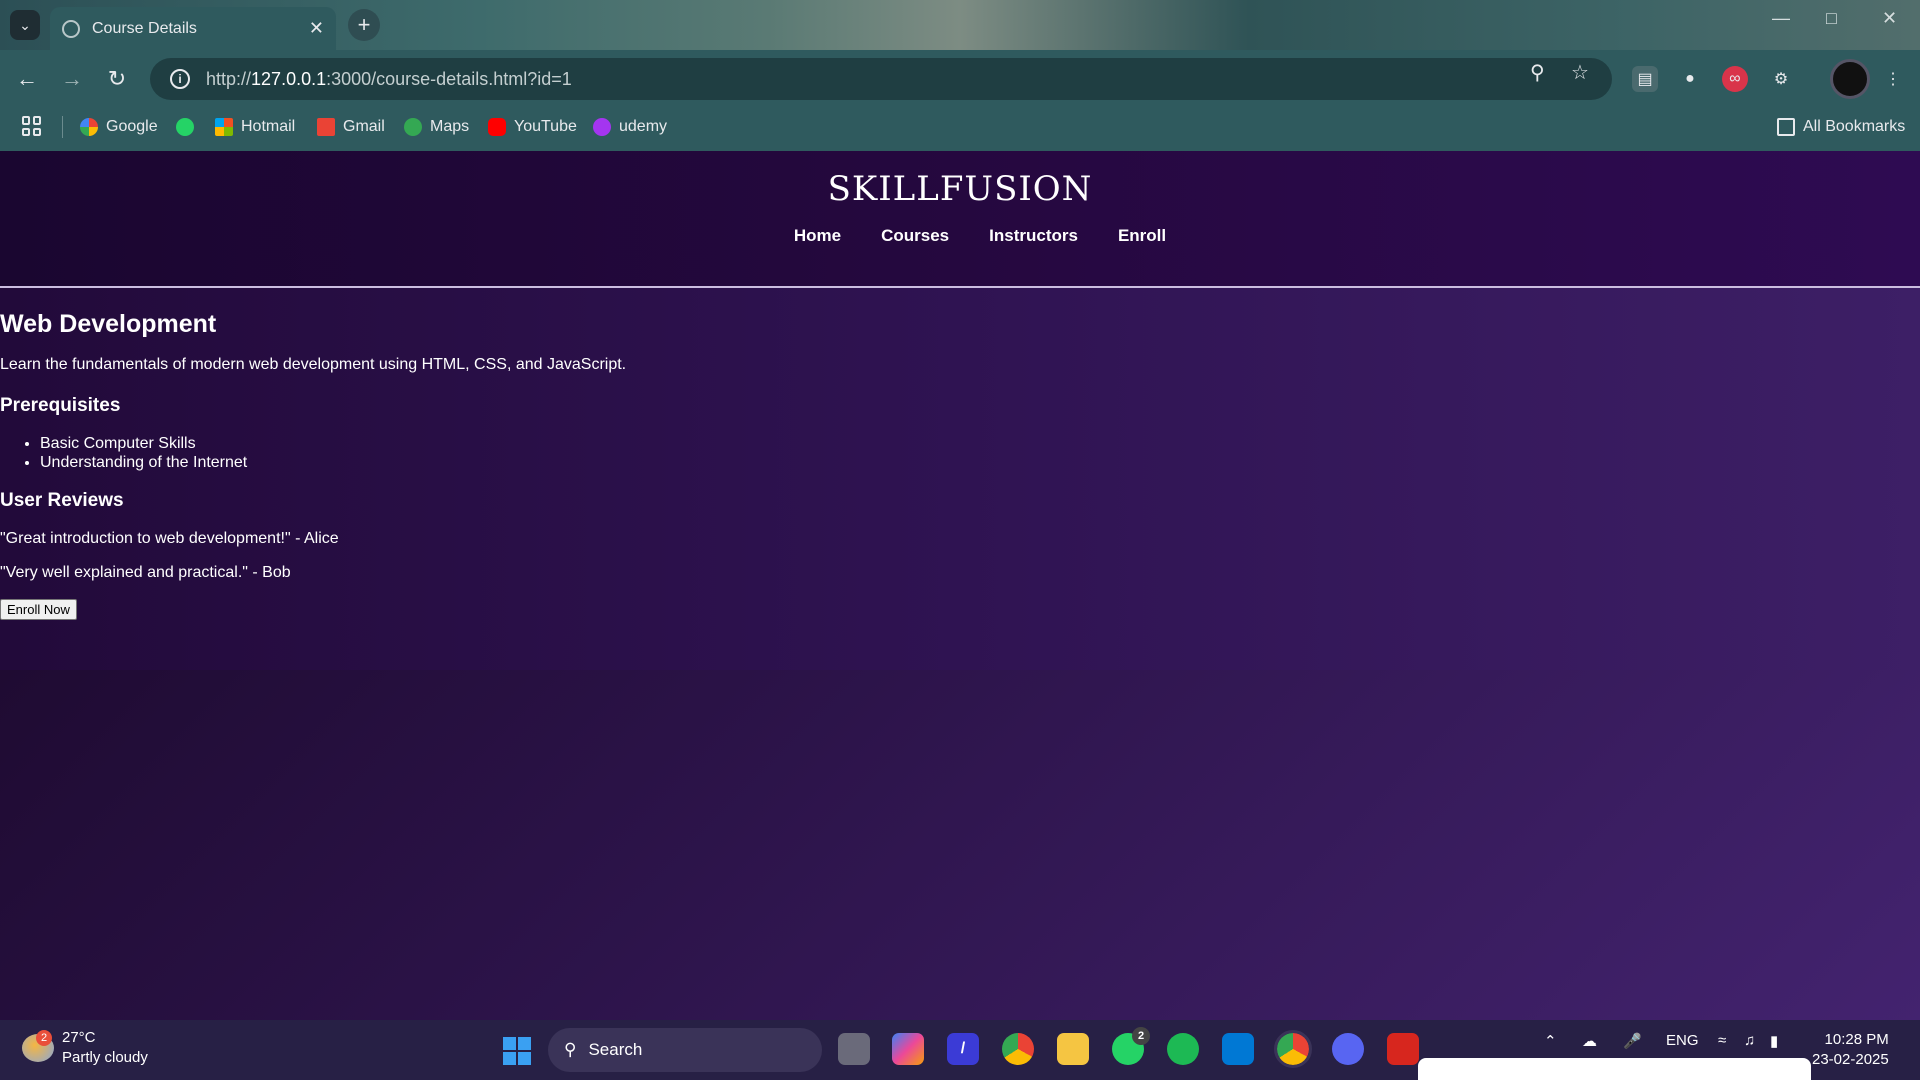  What do you see at coordinates (132, 126) in the screenshot?
I see `bookmark-label: Google` at bounding box center [132, 126].